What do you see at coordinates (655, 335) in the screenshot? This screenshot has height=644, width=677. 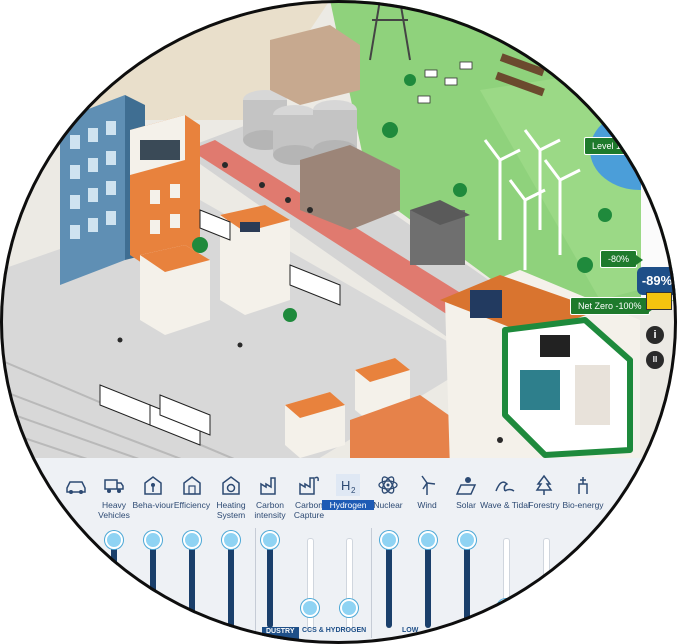 I see `info-button: i` at bounding box center [655, 335].